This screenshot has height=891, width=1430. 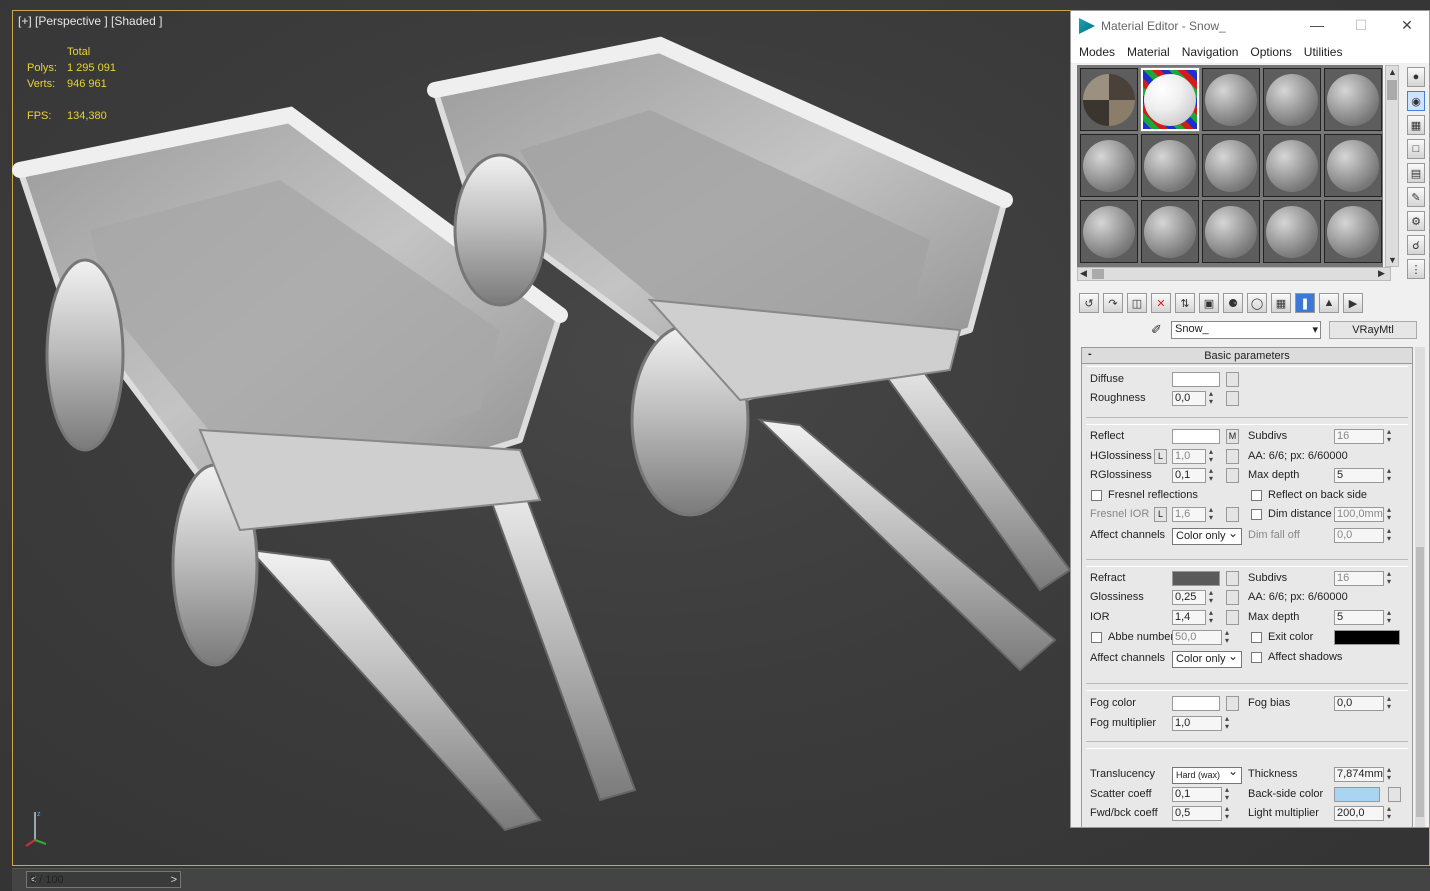 What do you see at coordinates (1170, 99) in the screenshot?
I see `sample-slot-2-active` at bounding box center [1170, 99].